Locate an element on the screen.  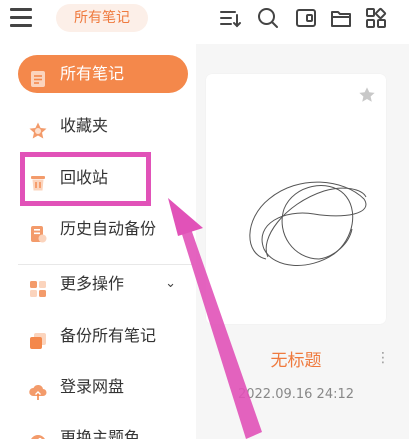
sidebar-item-backup-all: 备份所有笔记 is located at coordinates (103, 336).